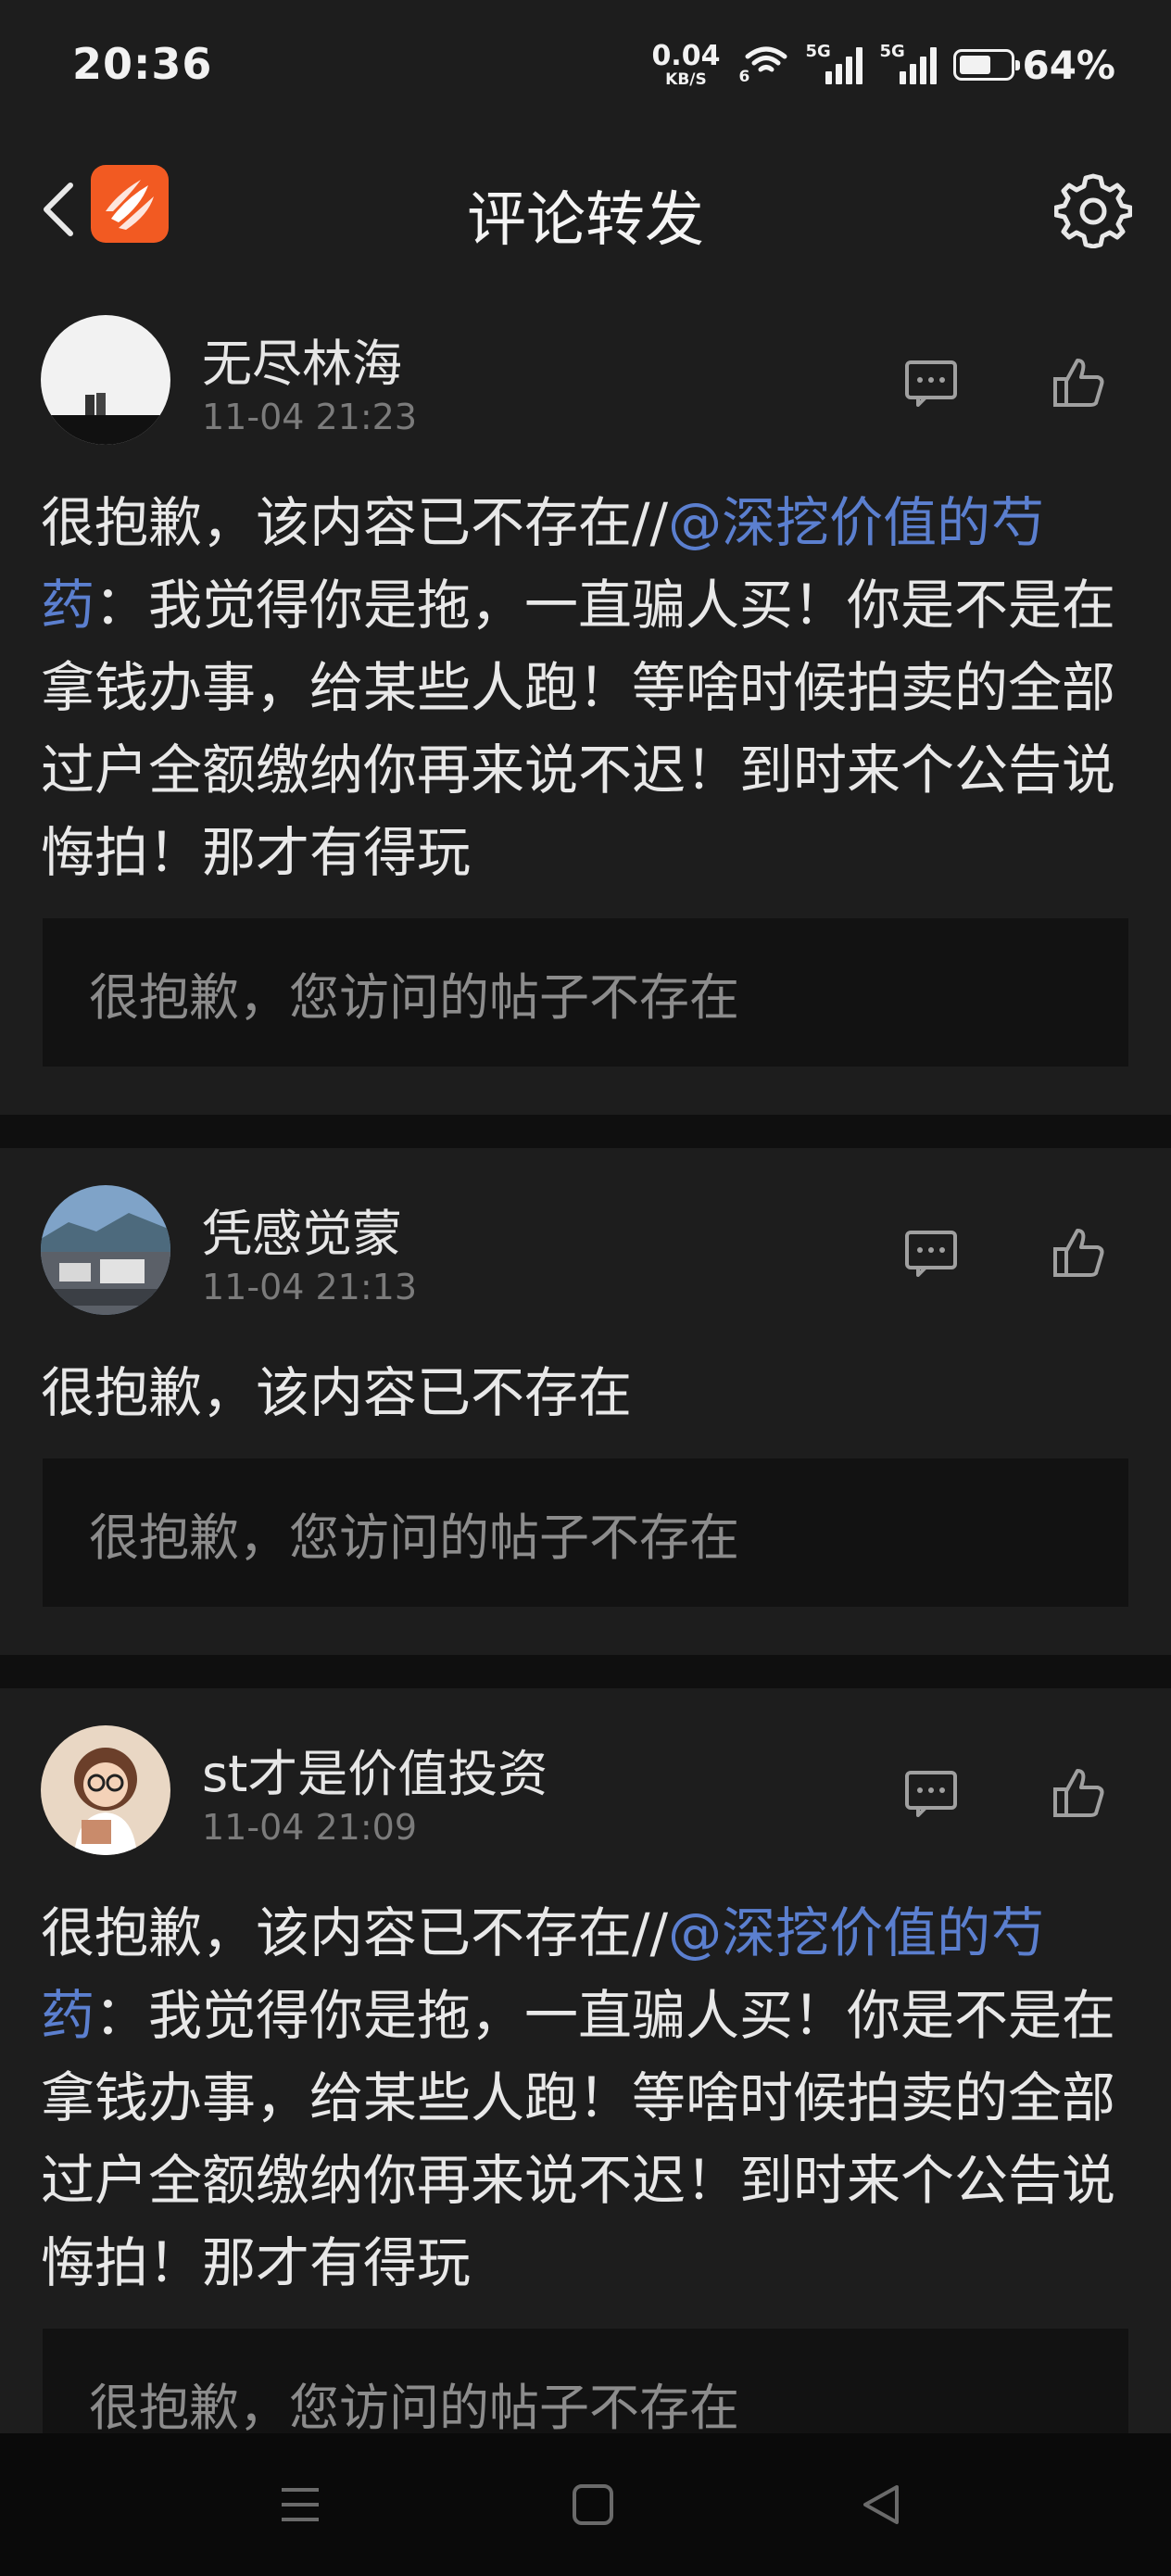 The image size is (1171, 2576). Describe the element at coordinates (976, 65) in the screenshot. I see `battery-fill` at that location.